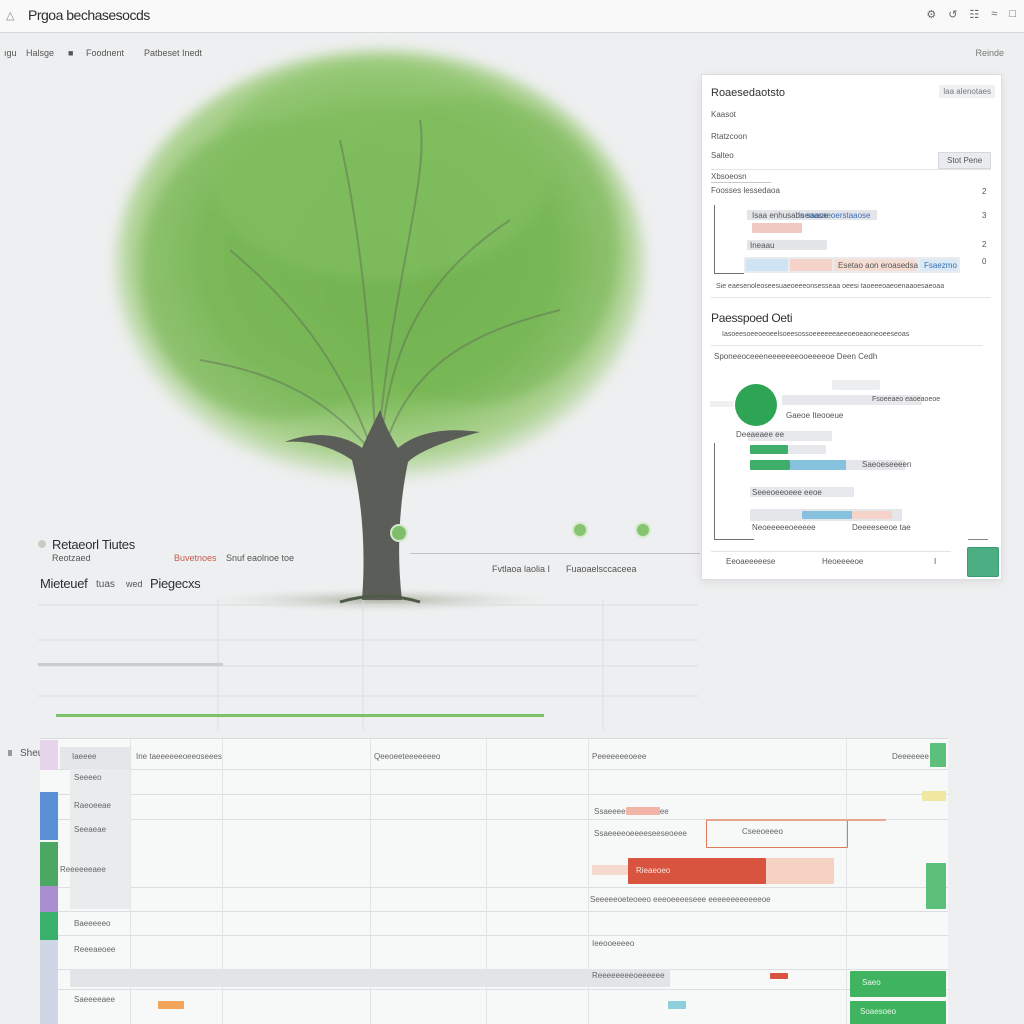  I want to click on count-3: 2, so click(984, 244).